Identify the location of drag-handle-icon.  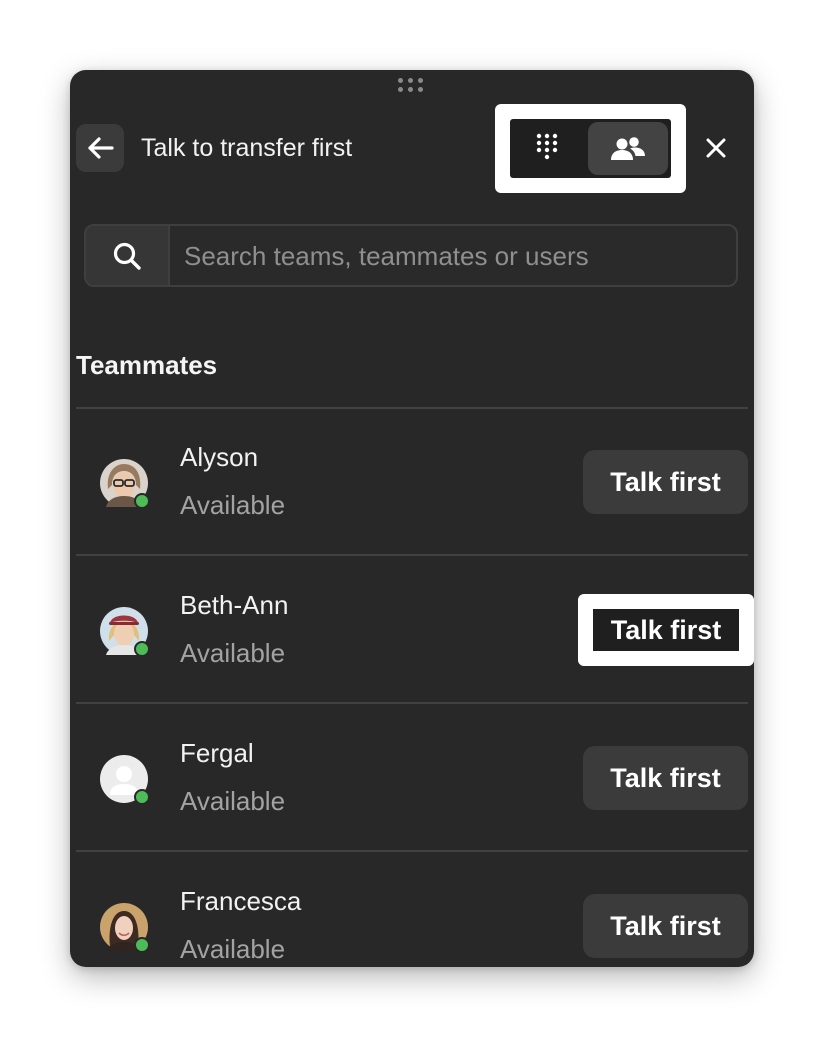
(411, 85).